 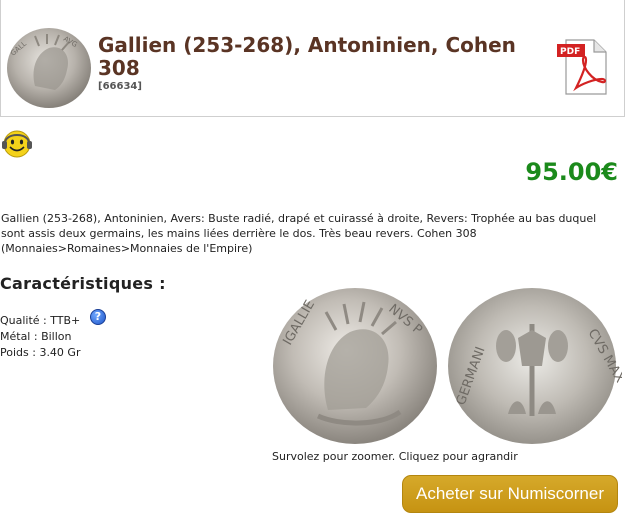 I want to click on product-title: Gallien (253-268), Antoninien, Cohen 308, so click(x=307, y=56).